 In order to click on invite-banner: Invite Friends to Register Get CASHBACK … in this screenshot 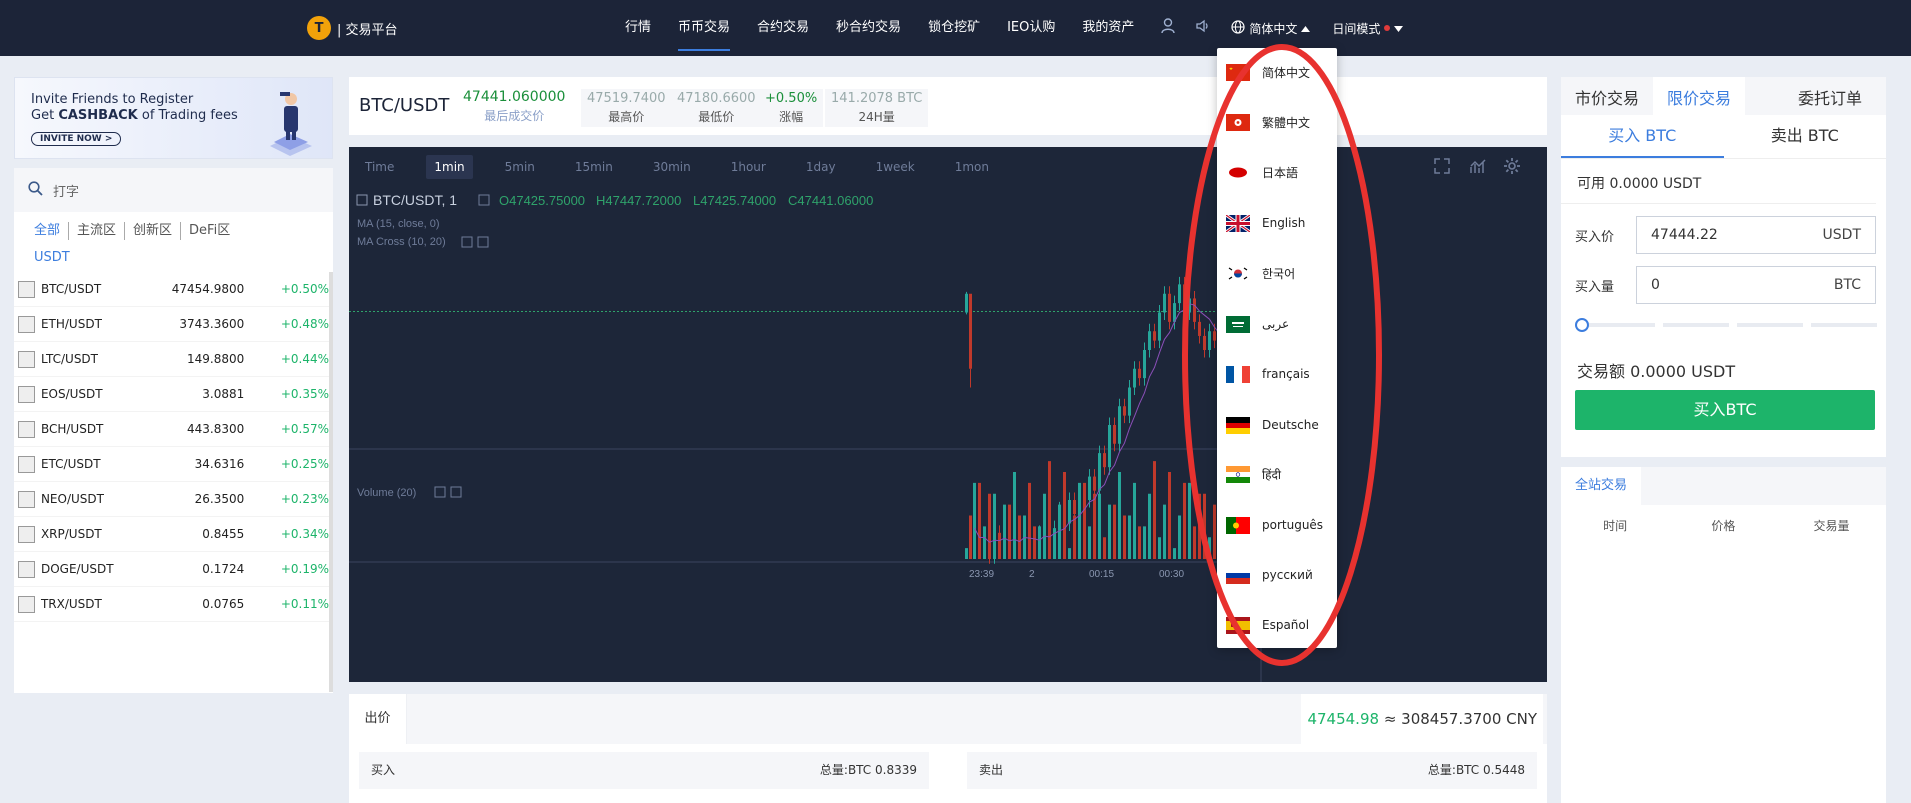, I will do `click(173, 118)`.